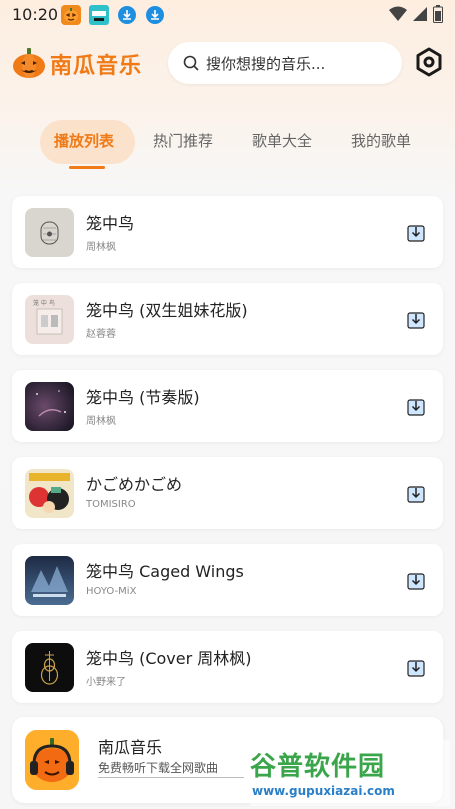 The image size is (455, 809). I want to click on pumpkin-headphones-app-icon, so click(52, 760).